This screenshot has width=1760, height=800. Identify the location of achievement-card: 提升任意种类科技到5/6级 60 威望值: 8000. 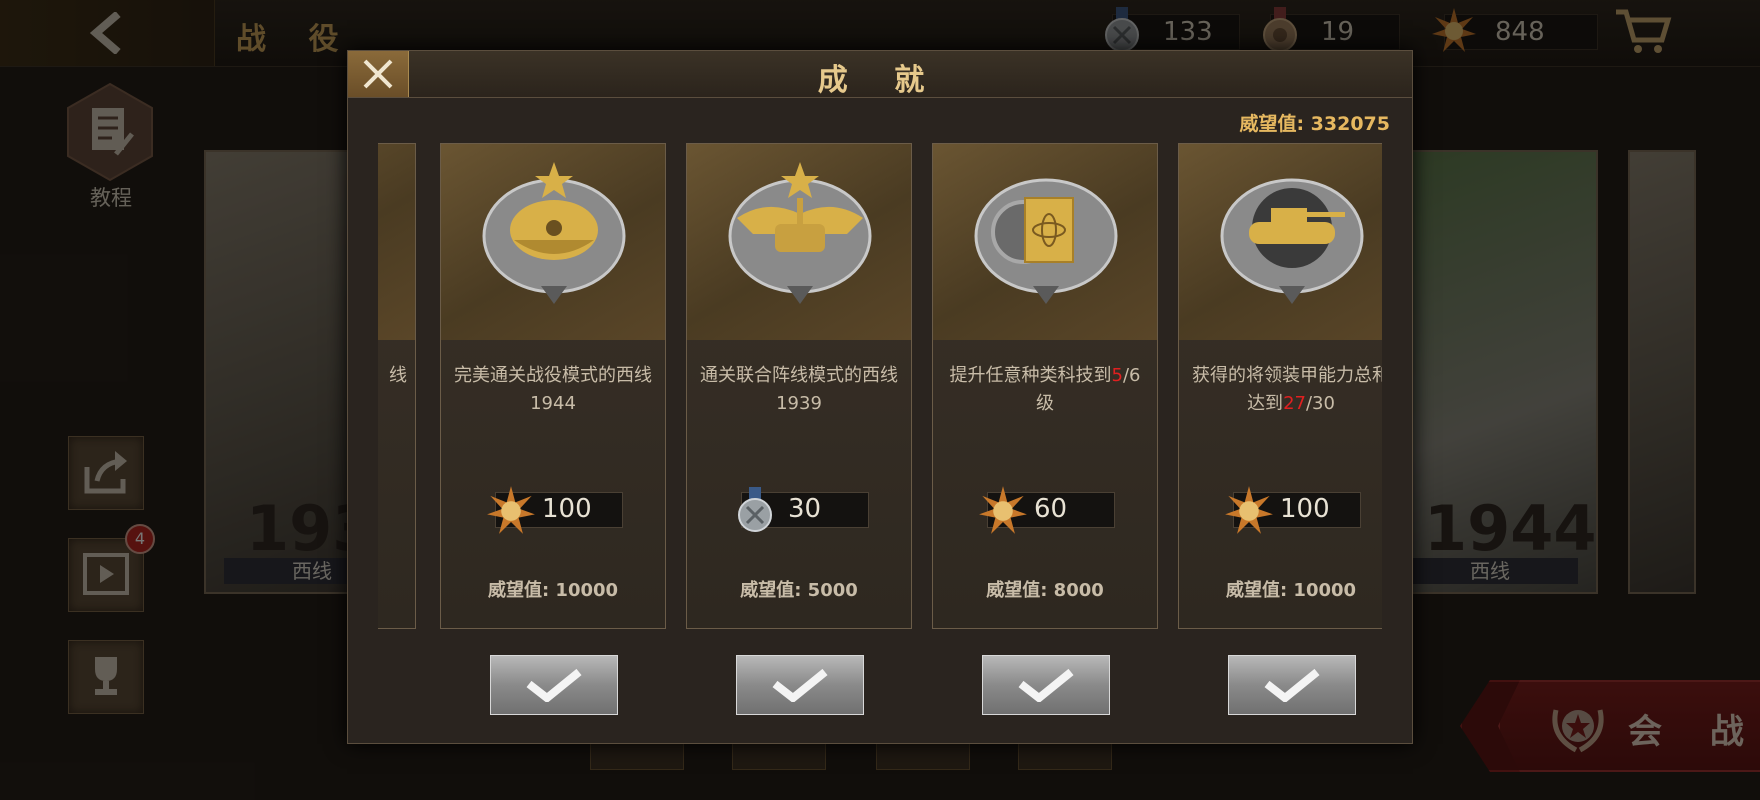
(1045, 386).